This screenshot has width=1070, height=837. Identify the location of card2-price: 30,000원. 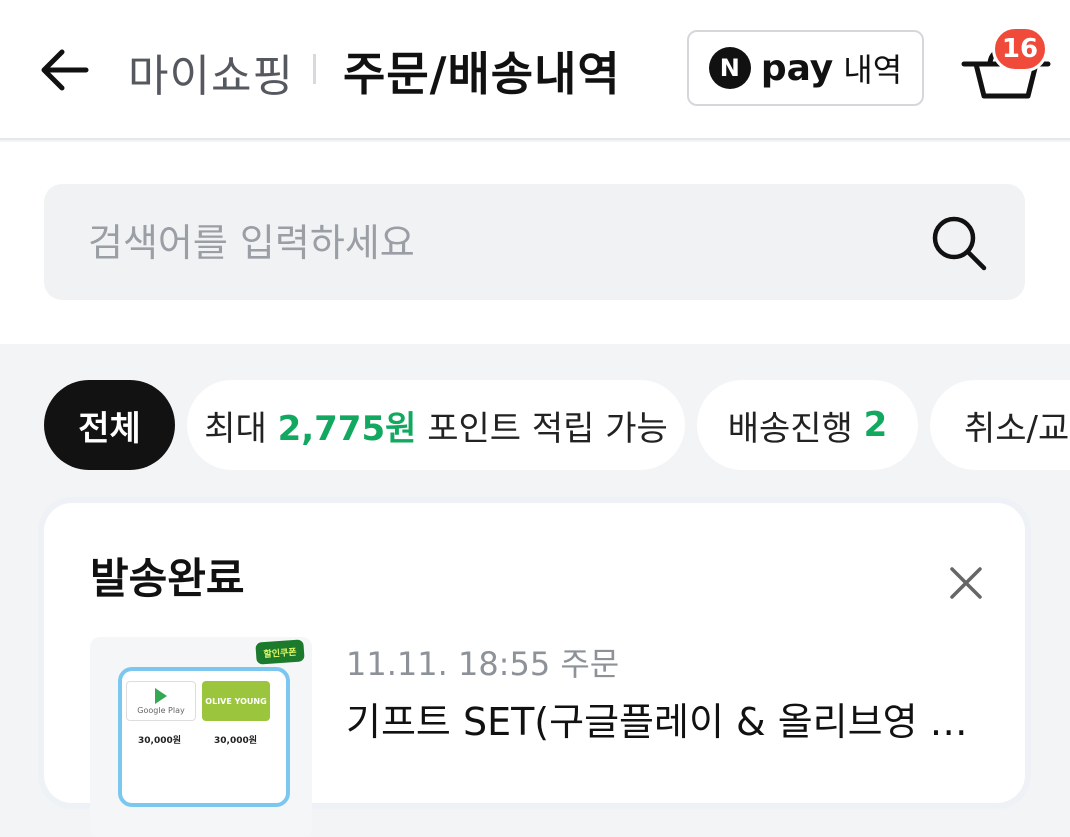
(236, 741).